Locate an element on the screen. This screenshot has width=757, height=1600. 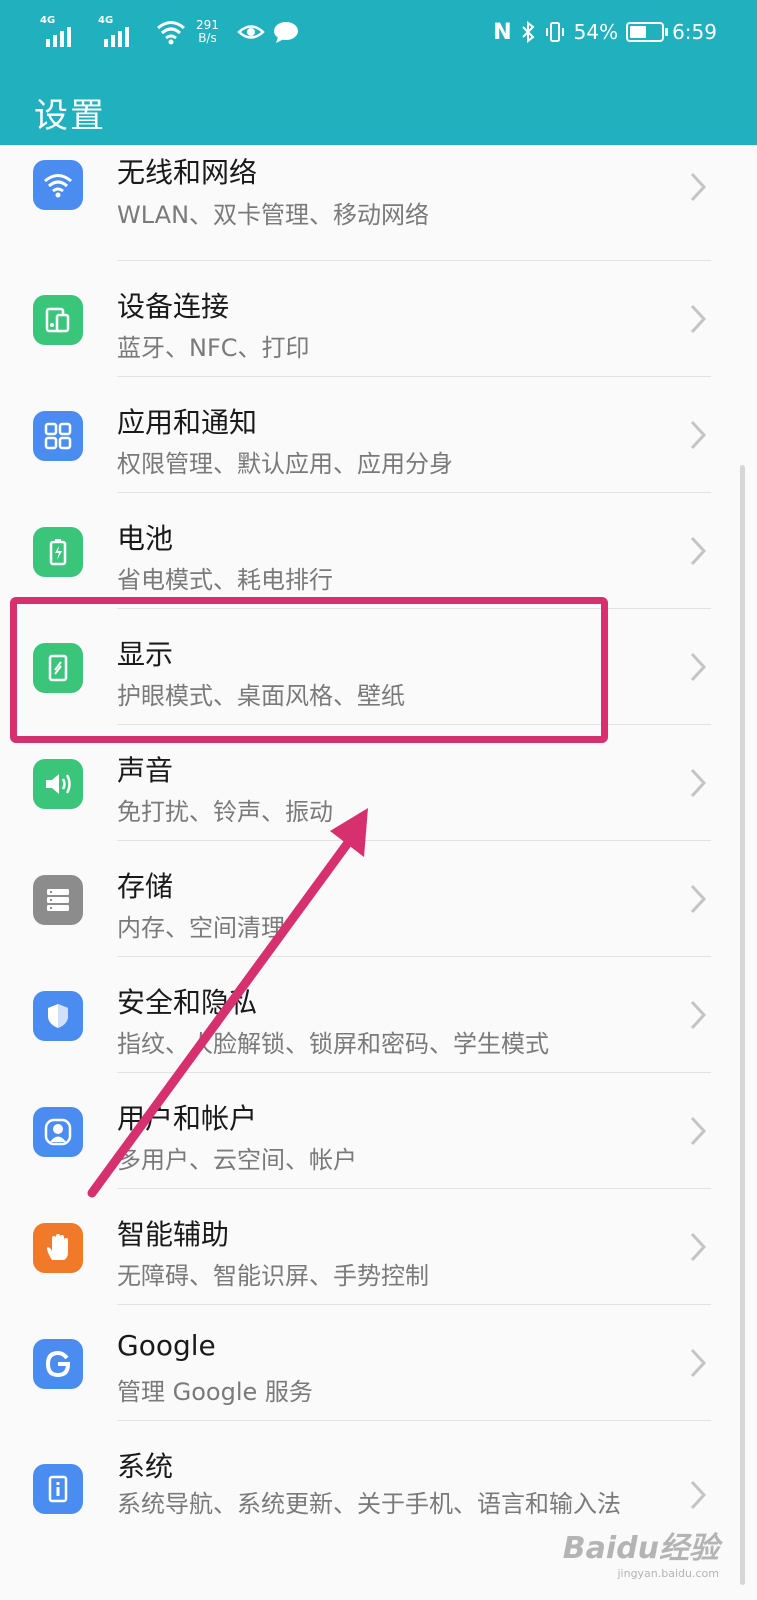
annotation-arrow is located at coordinates (227, 1003).